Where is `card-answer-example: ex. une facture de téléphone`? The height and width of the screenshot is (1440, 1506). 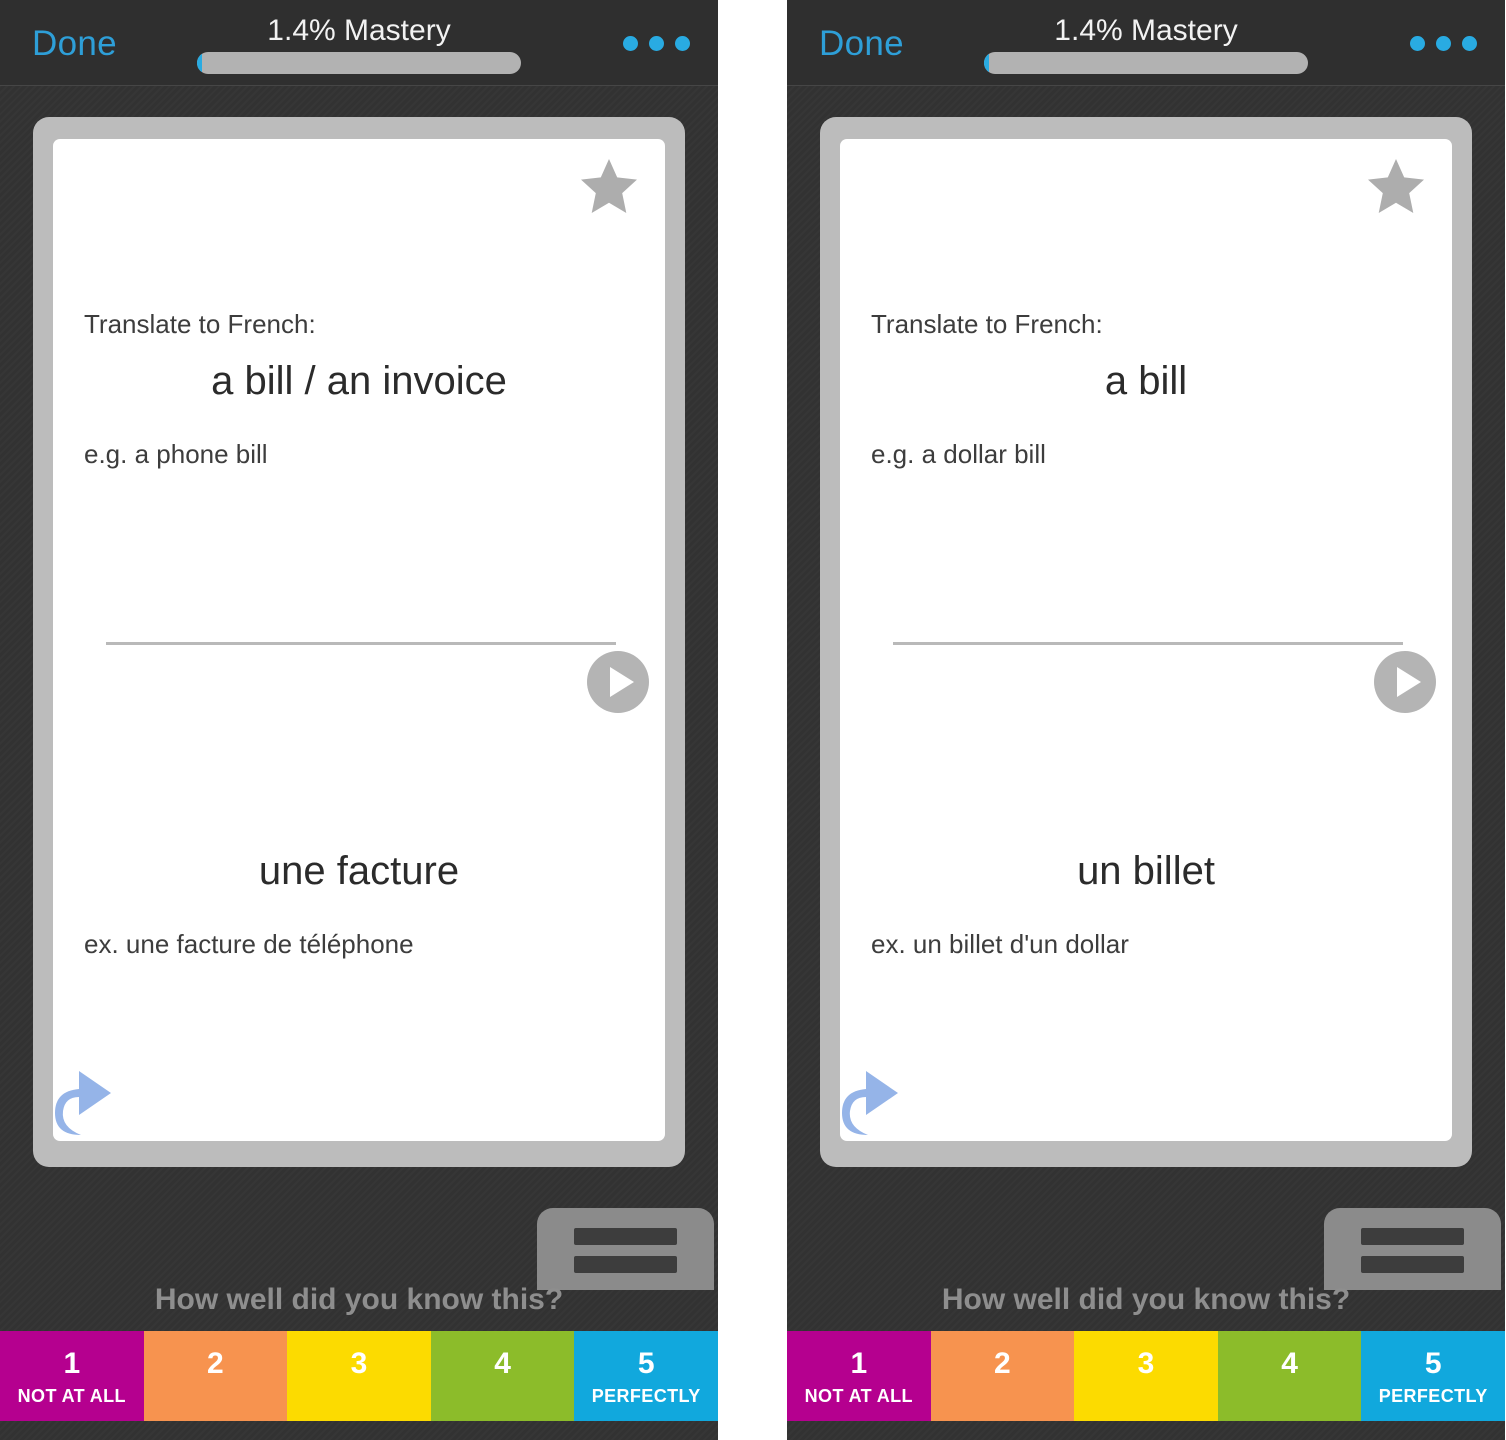
card-answer-example: ex. une facture de téléphone is located at coordinates (249, 944).